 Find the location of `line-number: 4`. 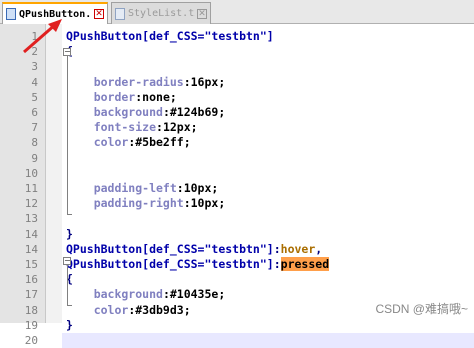

line-number: 4 is located at coordinates (34, 82).